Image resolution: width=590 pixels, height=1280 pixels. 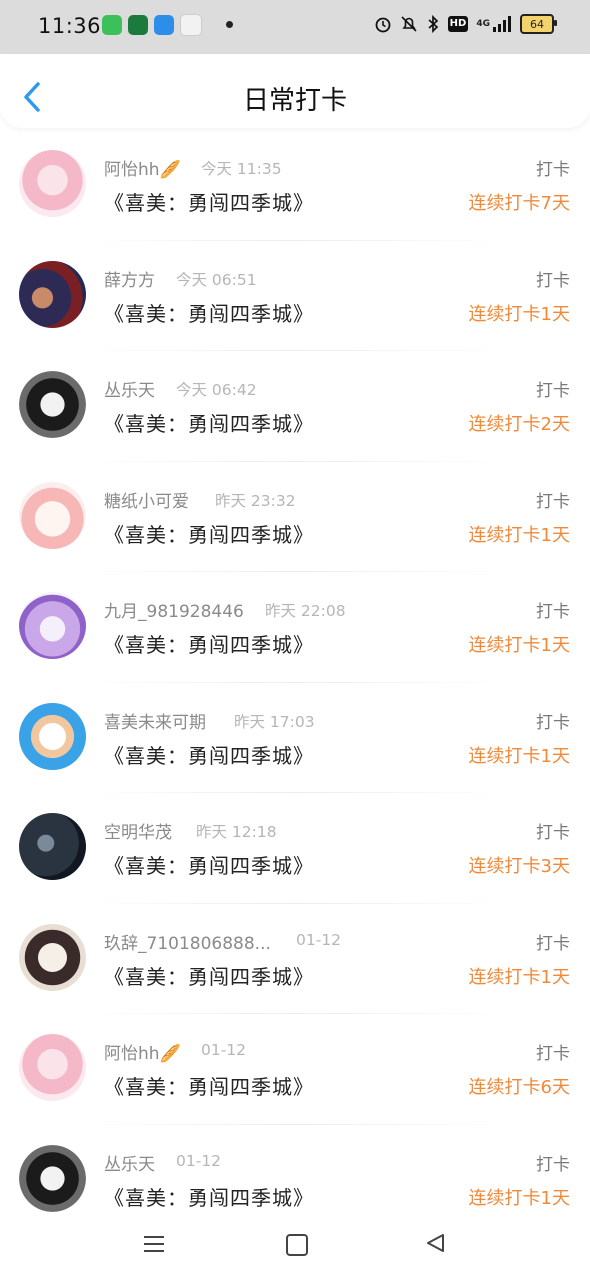 What do you see at coordinates (229, 24) in the screenshot?
I see `more-notifications-dot` at bounding box center [229, 24].